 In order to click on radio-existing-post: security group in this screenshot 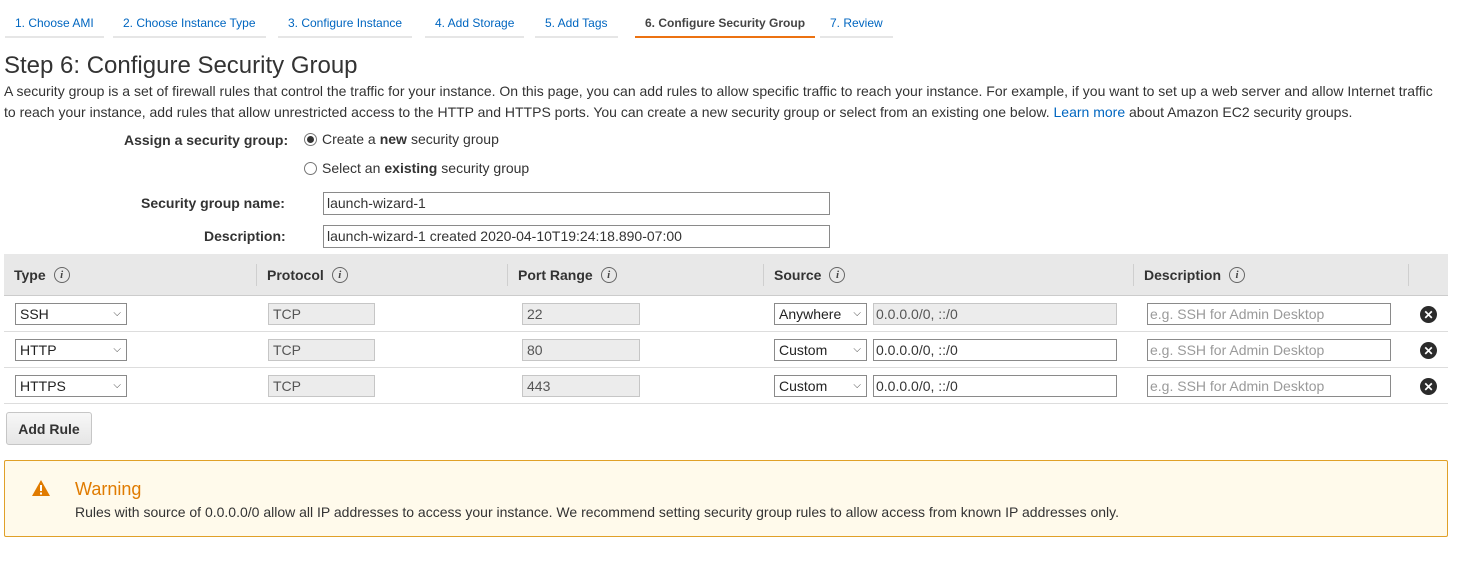, I will do `click(485, 168)`.